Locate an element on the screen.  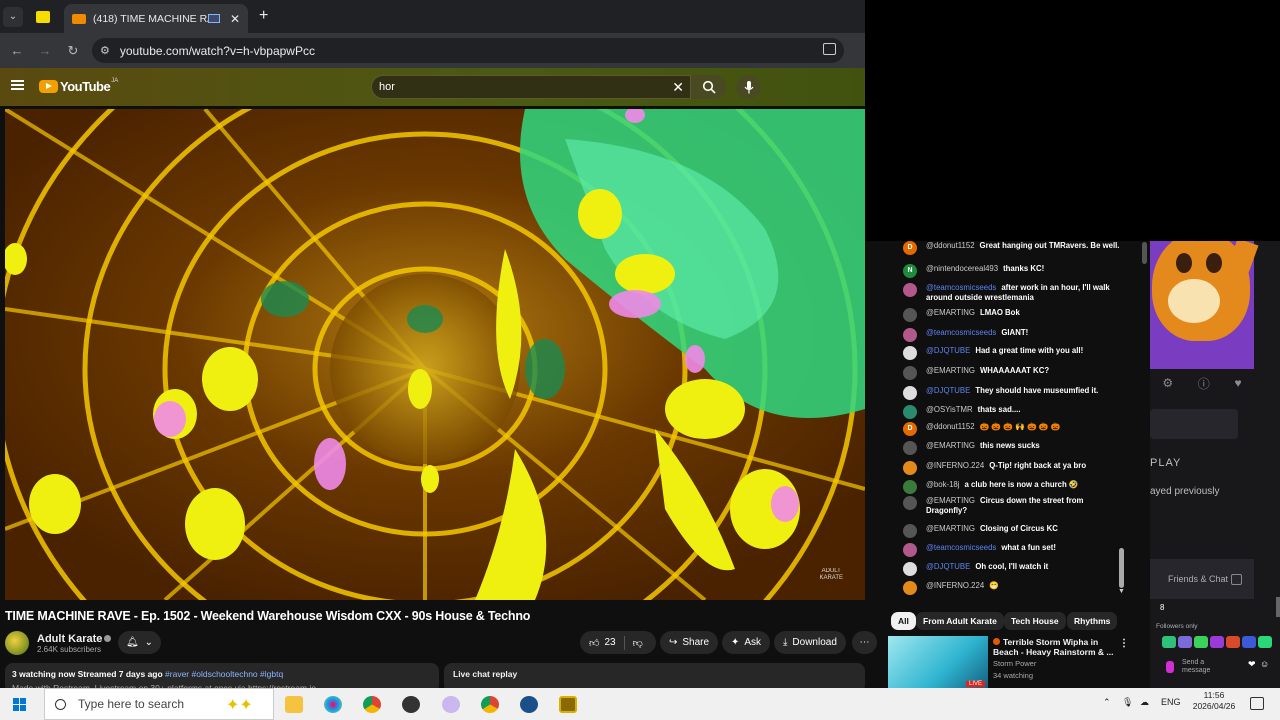
search-input: hor ✕ is located at coordinates (531, 87).